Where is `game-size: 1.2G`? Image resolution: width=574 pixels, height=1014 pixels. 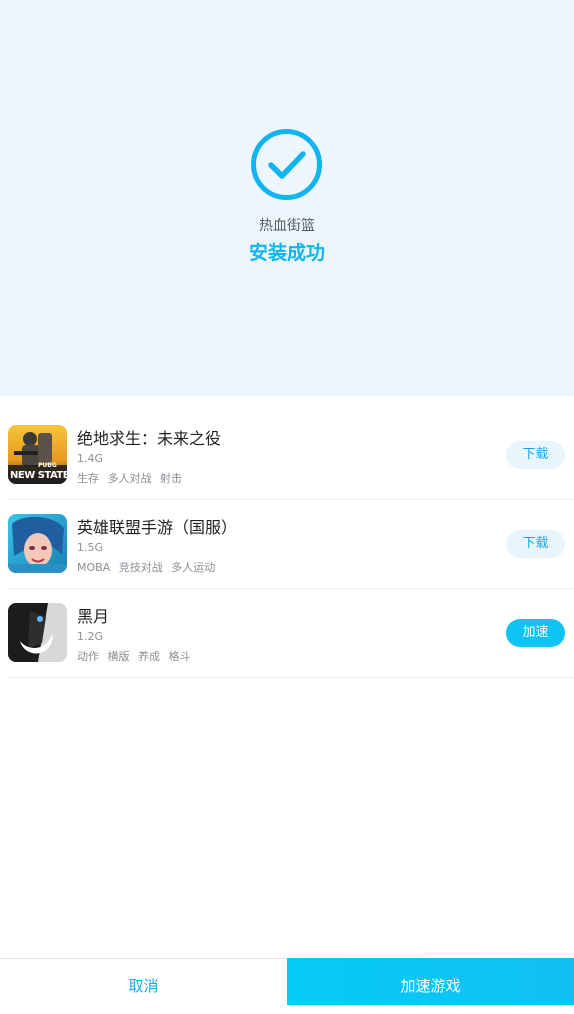 game-size: 1.2G is located at coordinates (90, 636).